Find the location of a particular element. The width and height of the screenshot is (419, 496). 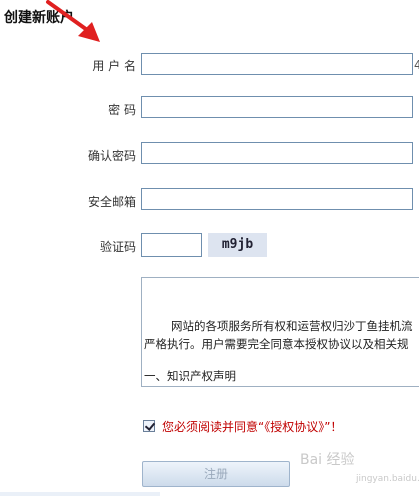

email-input is located at coordinates (277, 199).